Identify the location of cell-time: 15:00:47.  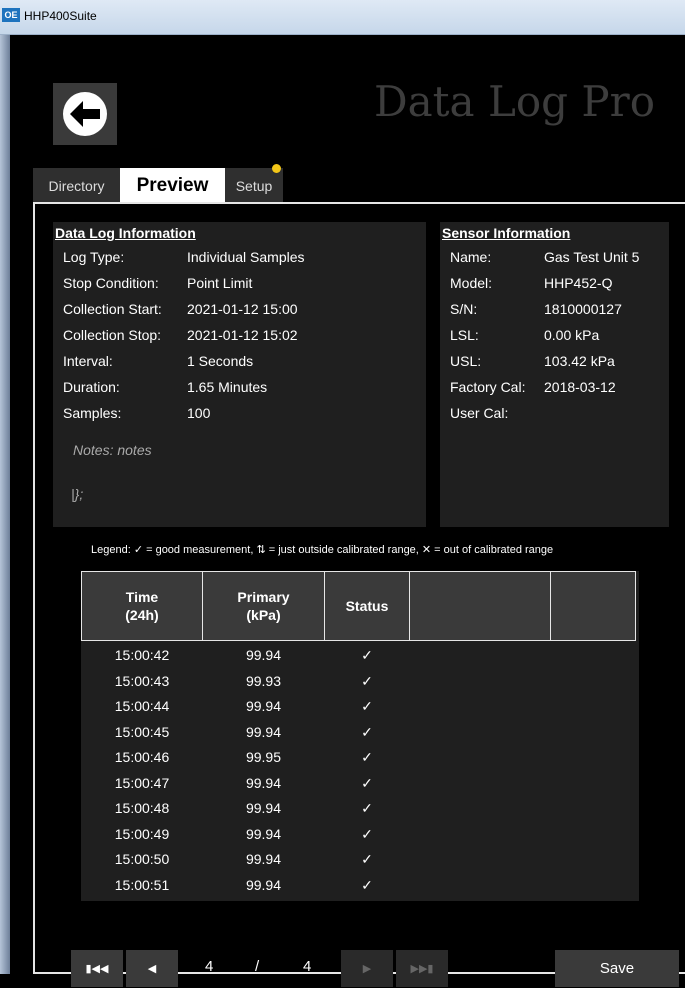
(142, 782).